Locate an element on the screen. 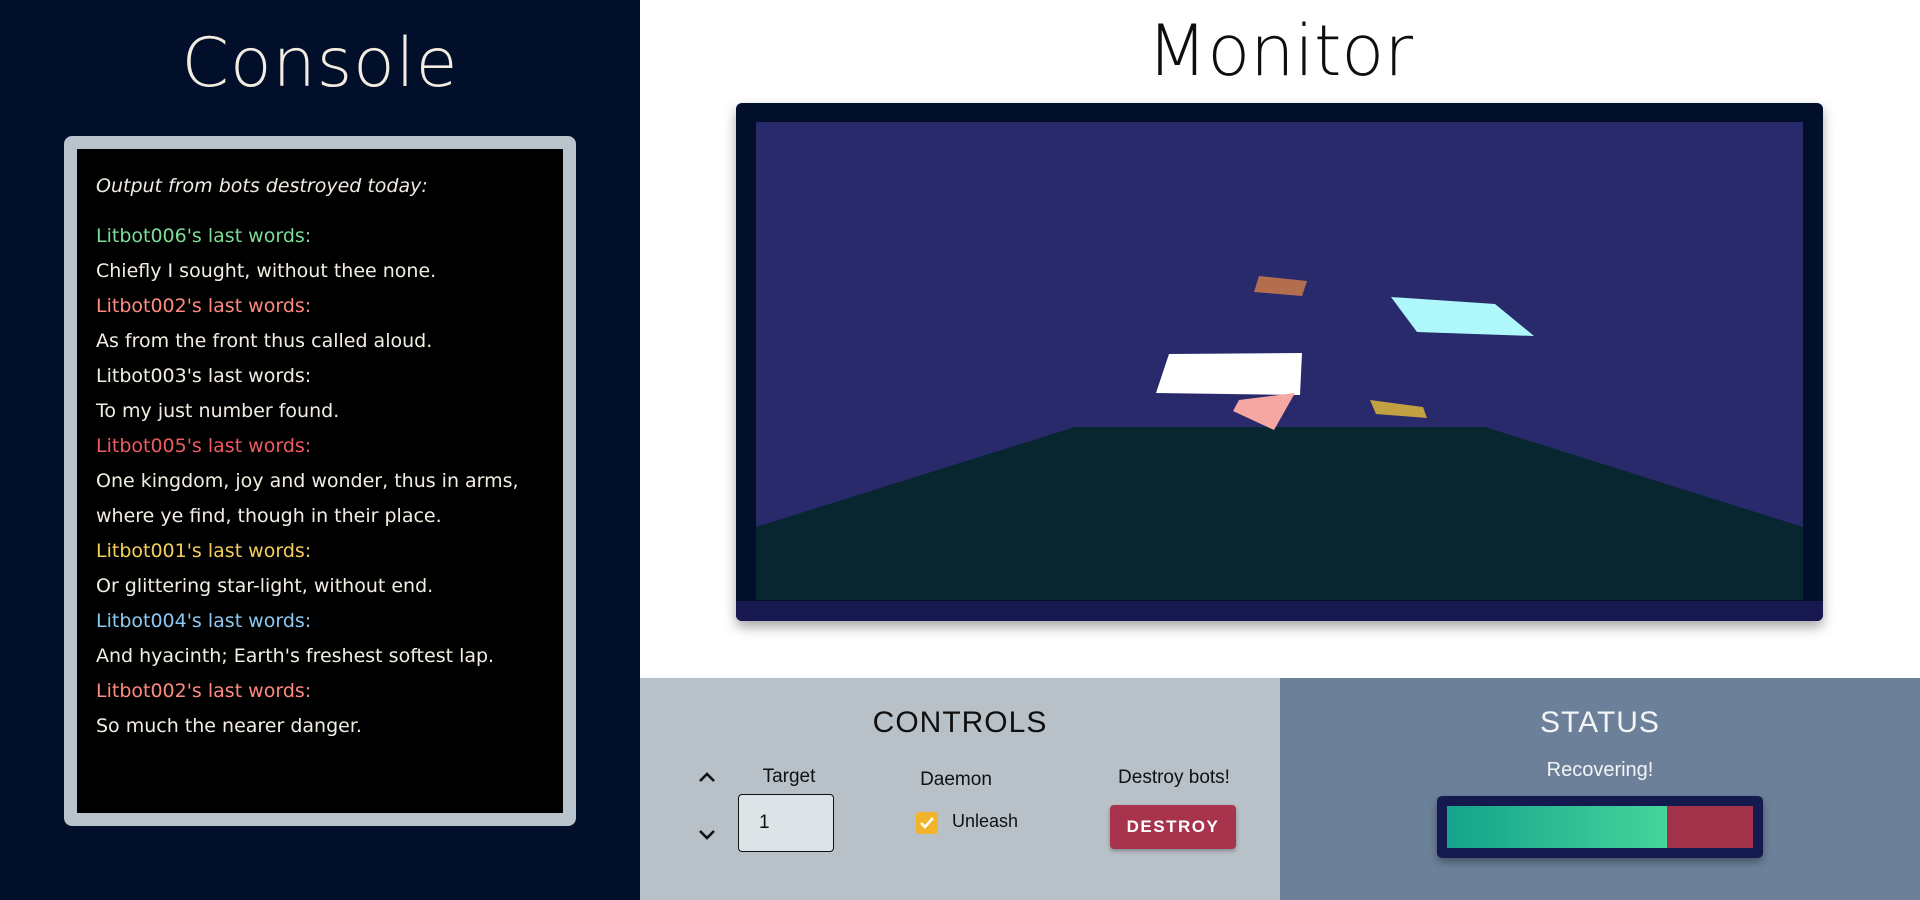  status-panel: STATUS Recovering! is located at coordinates (1600, 789).